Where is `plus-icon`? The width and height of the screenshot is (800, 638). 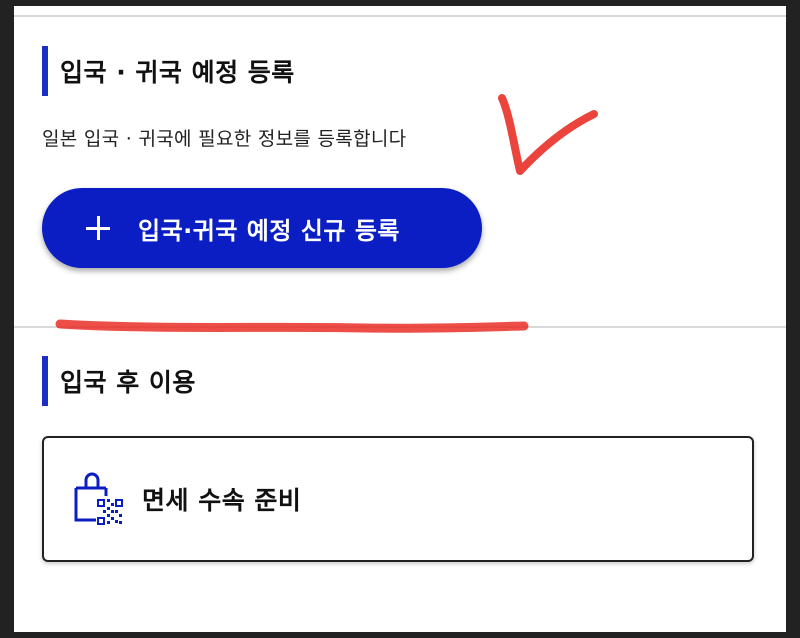
plus-icon is located at coordinates (98, 228).